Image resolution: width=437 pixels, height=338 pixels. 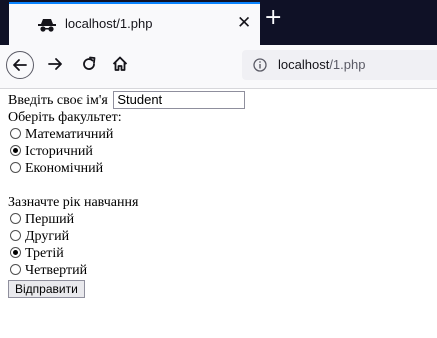 I want to click on year-option-label: Другий, so click(x=47, y=236).